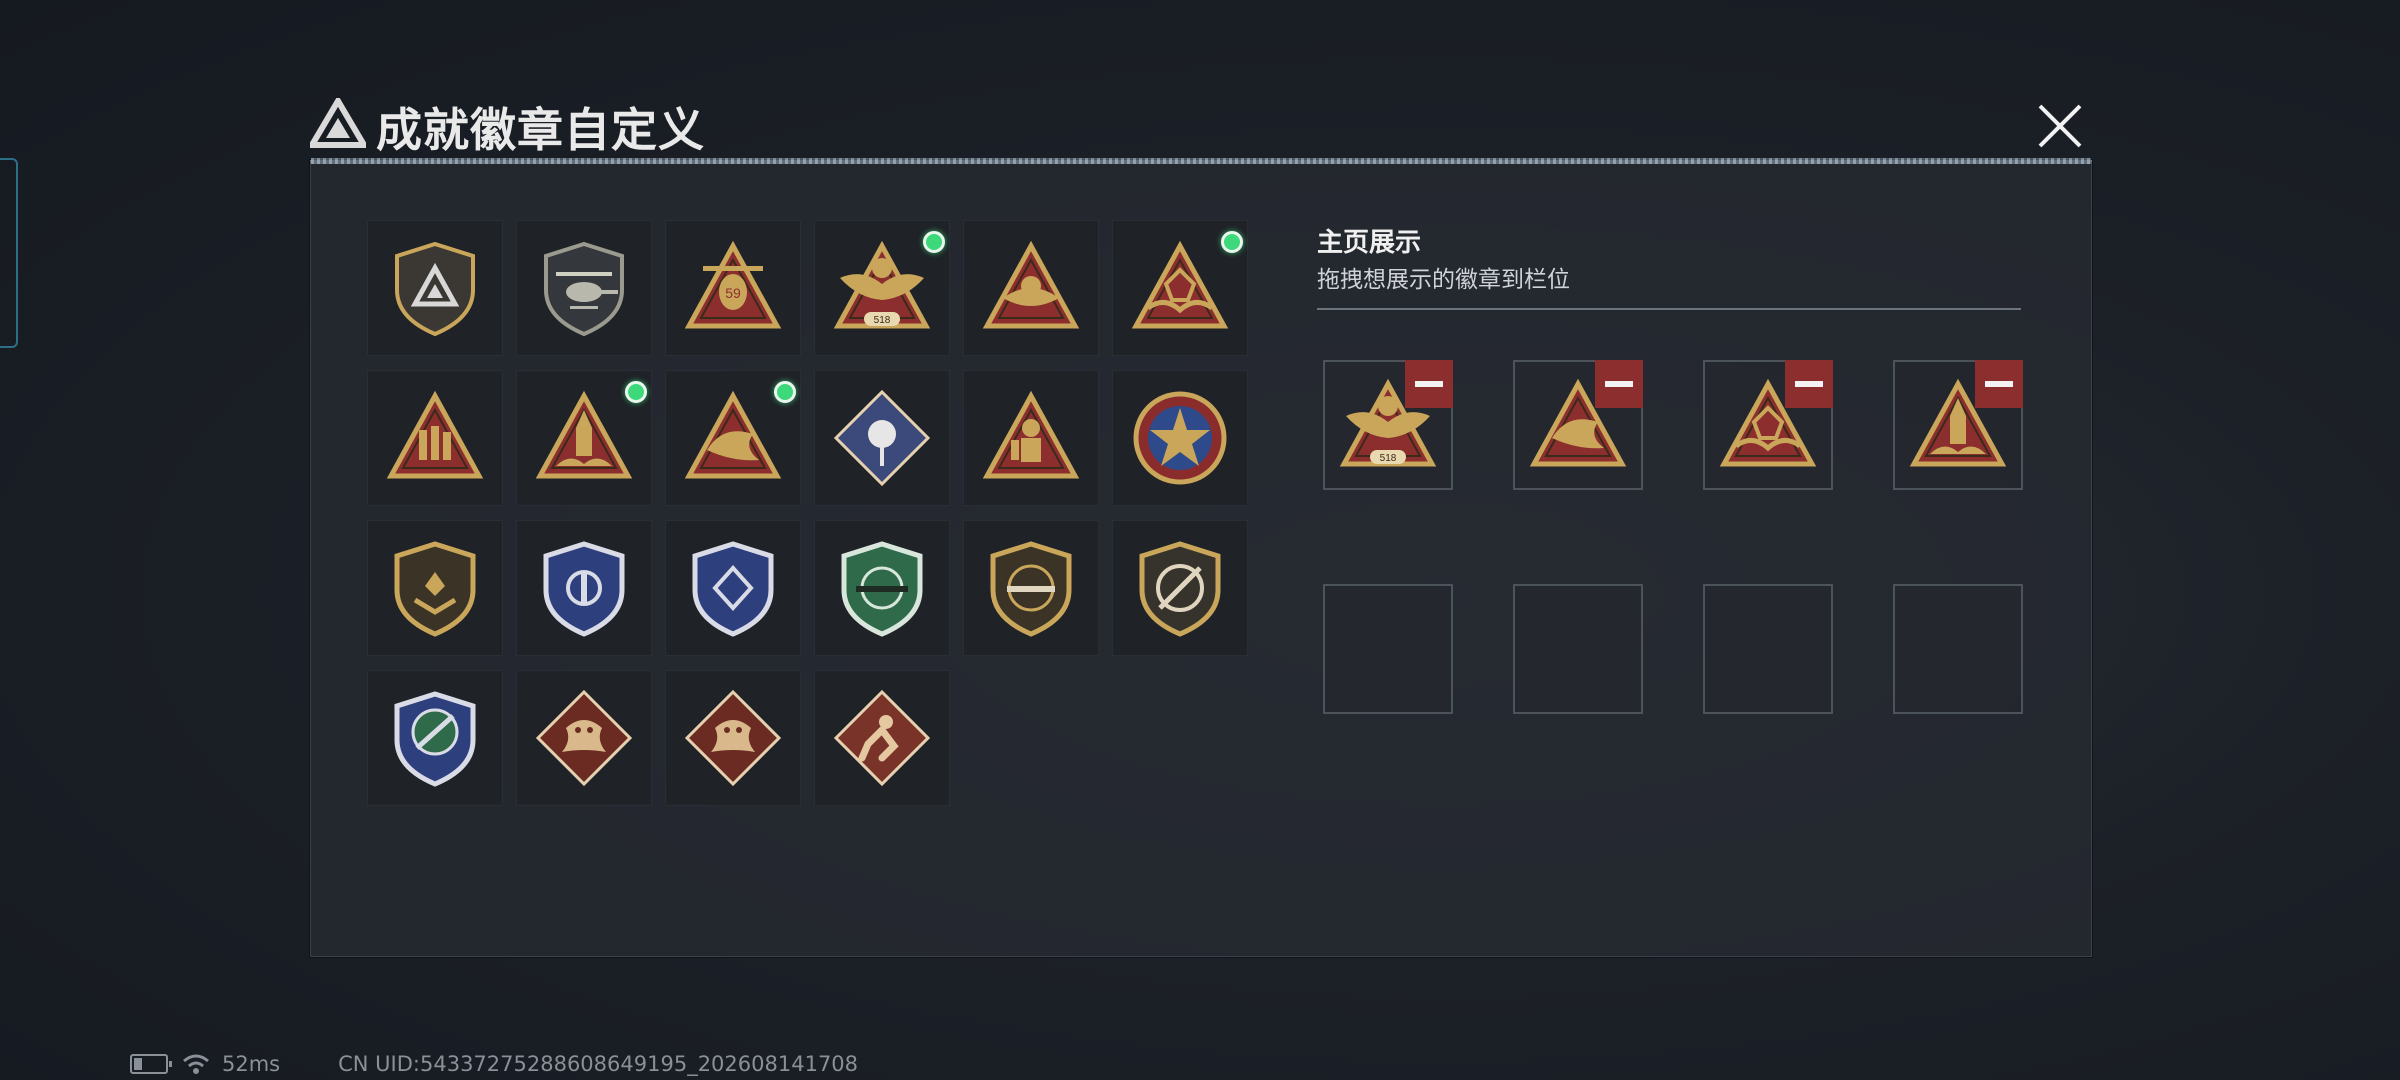  I want to click on blue-shield-badge-icon, so click(584, 589).